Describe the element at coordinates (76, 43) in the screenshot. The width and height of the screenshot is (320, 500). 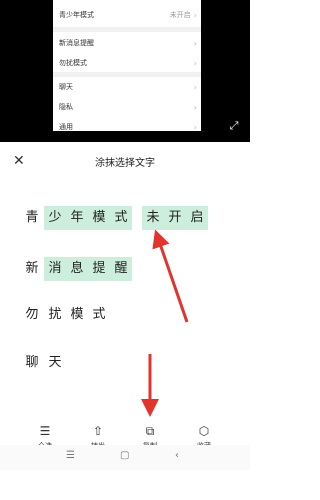
I see `row-label: 新消息提醒` at that location.